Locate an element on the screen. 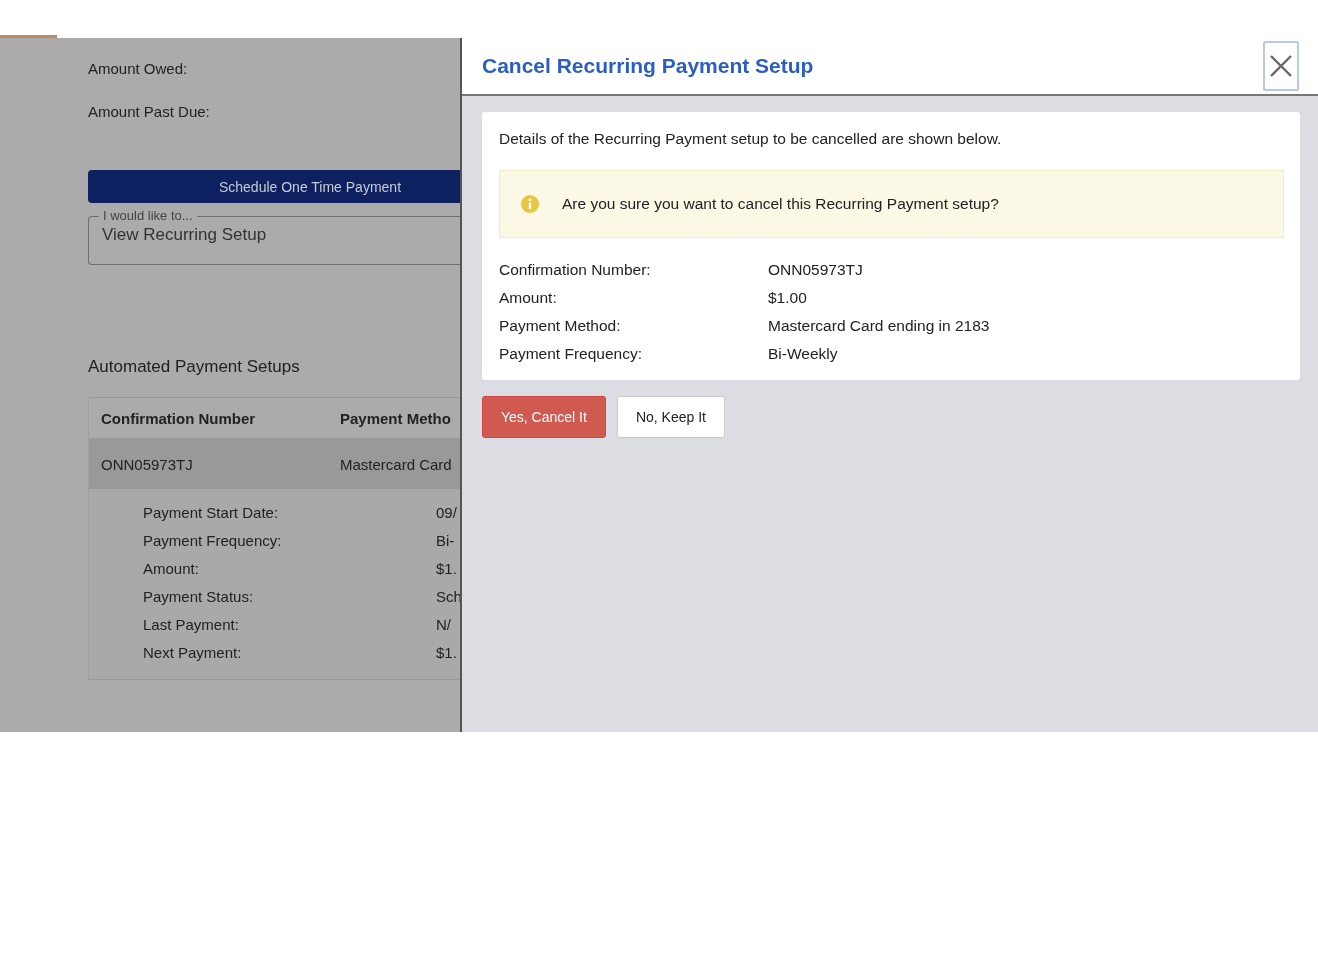 The height and width of the screenshot is (980, 1318). schedule-payment-button: Schedule One Time Payment is located at coordinates (274, 186).